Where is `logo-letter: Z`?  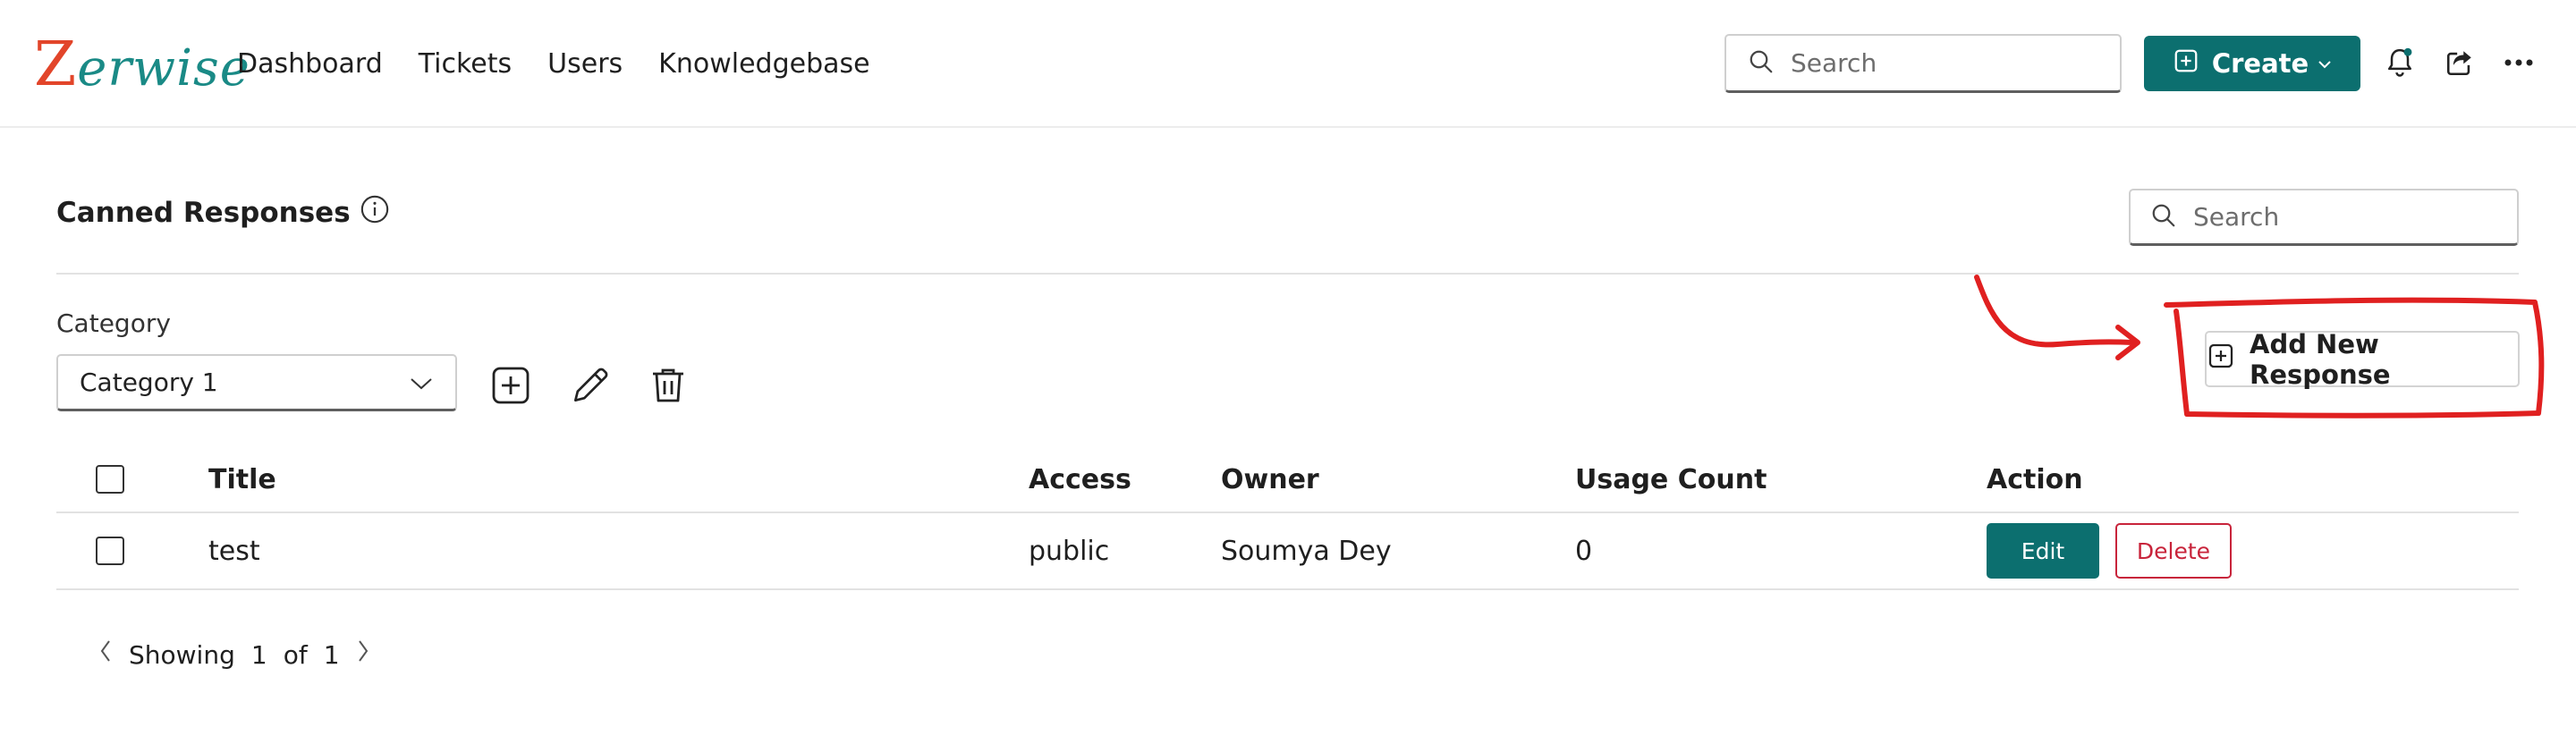
logo-letter: Z is located at coordinates (56, 65).